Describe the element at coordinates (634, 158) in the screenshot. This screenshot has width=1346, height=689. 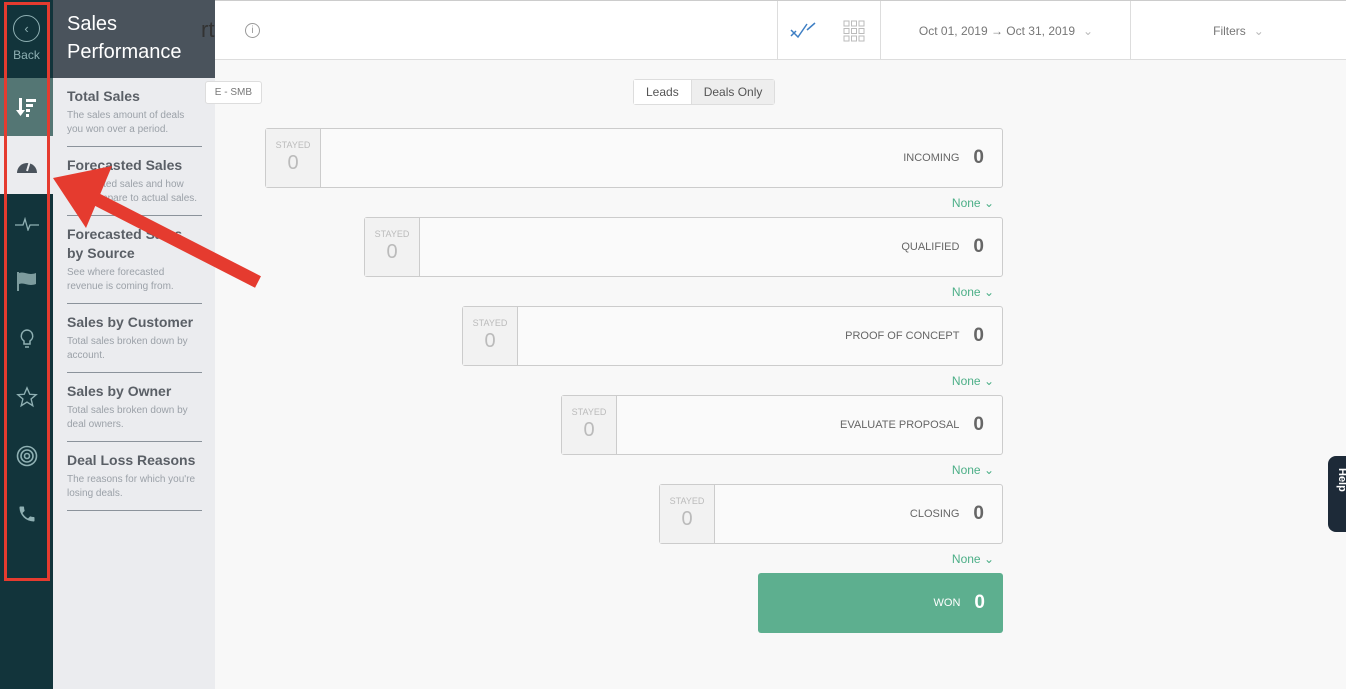
I see `funnel-stage: STAYED 0 INCOMING 0` at that location.